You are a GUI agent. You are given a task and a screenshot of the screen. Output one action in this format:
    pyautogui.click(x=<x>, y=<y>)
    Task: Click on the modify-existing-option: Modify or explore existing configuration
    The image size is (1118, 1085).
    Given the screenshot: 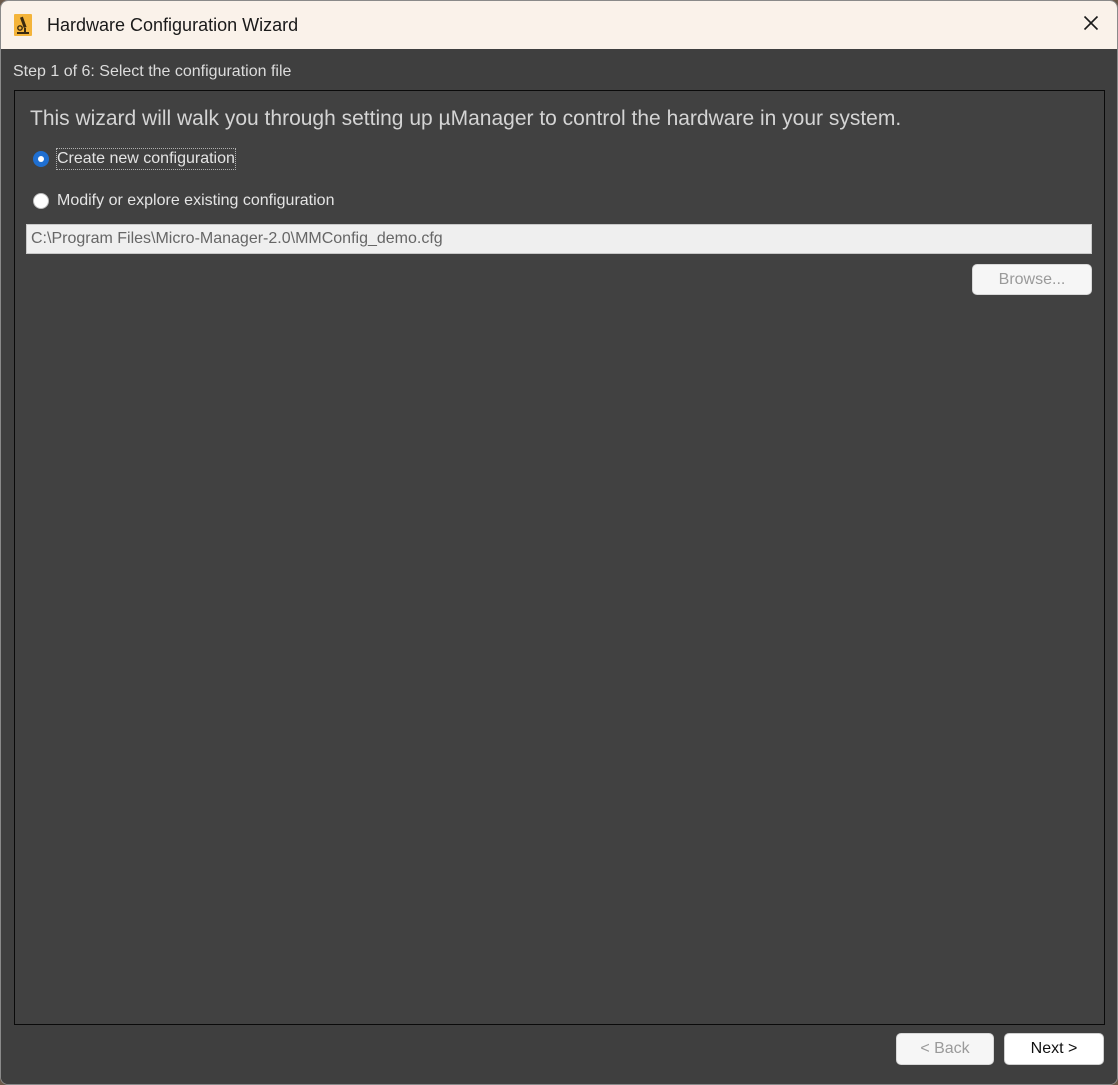 What is the action you would take?
    pyautogui.click(x=183, y=201)
    